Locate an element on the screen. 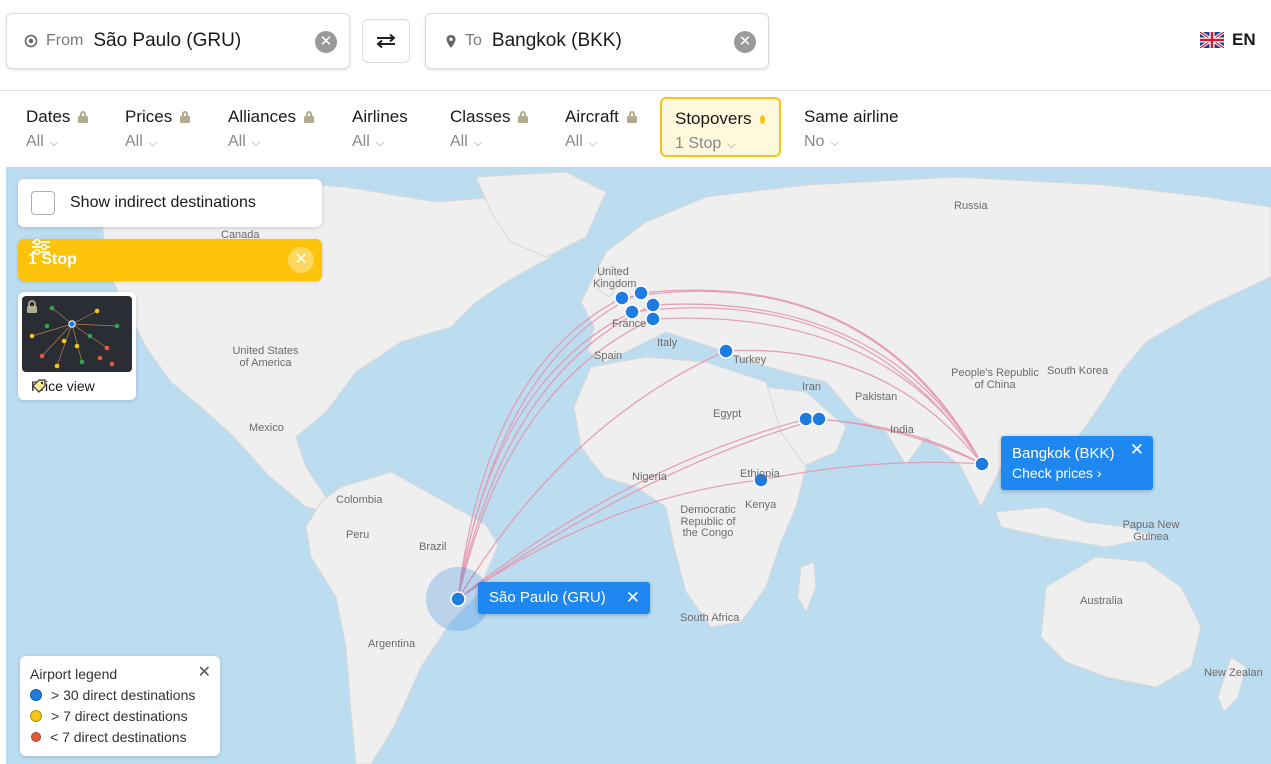  airport-marker-dxb is located at coordinates (819, 419).